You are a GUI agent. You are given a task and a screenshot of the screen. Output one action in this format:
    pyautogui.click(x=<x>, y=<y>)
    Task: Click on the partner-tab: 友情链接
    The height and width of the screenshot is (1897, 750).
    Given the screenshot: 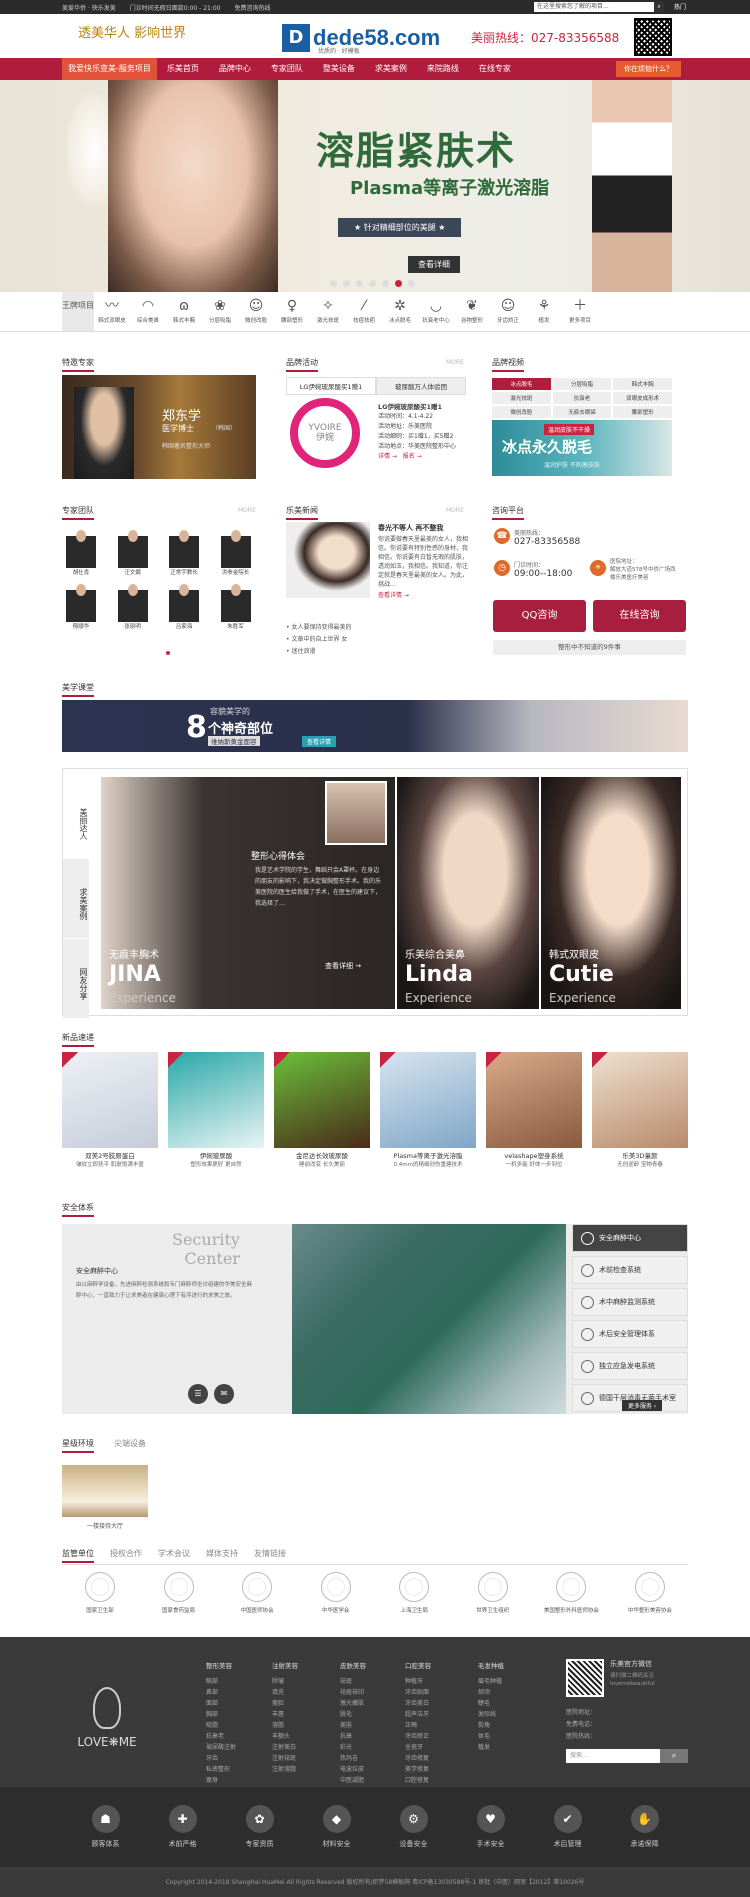 What is the action you would take?
    pyautogui.click(x=270, y=1555)
    